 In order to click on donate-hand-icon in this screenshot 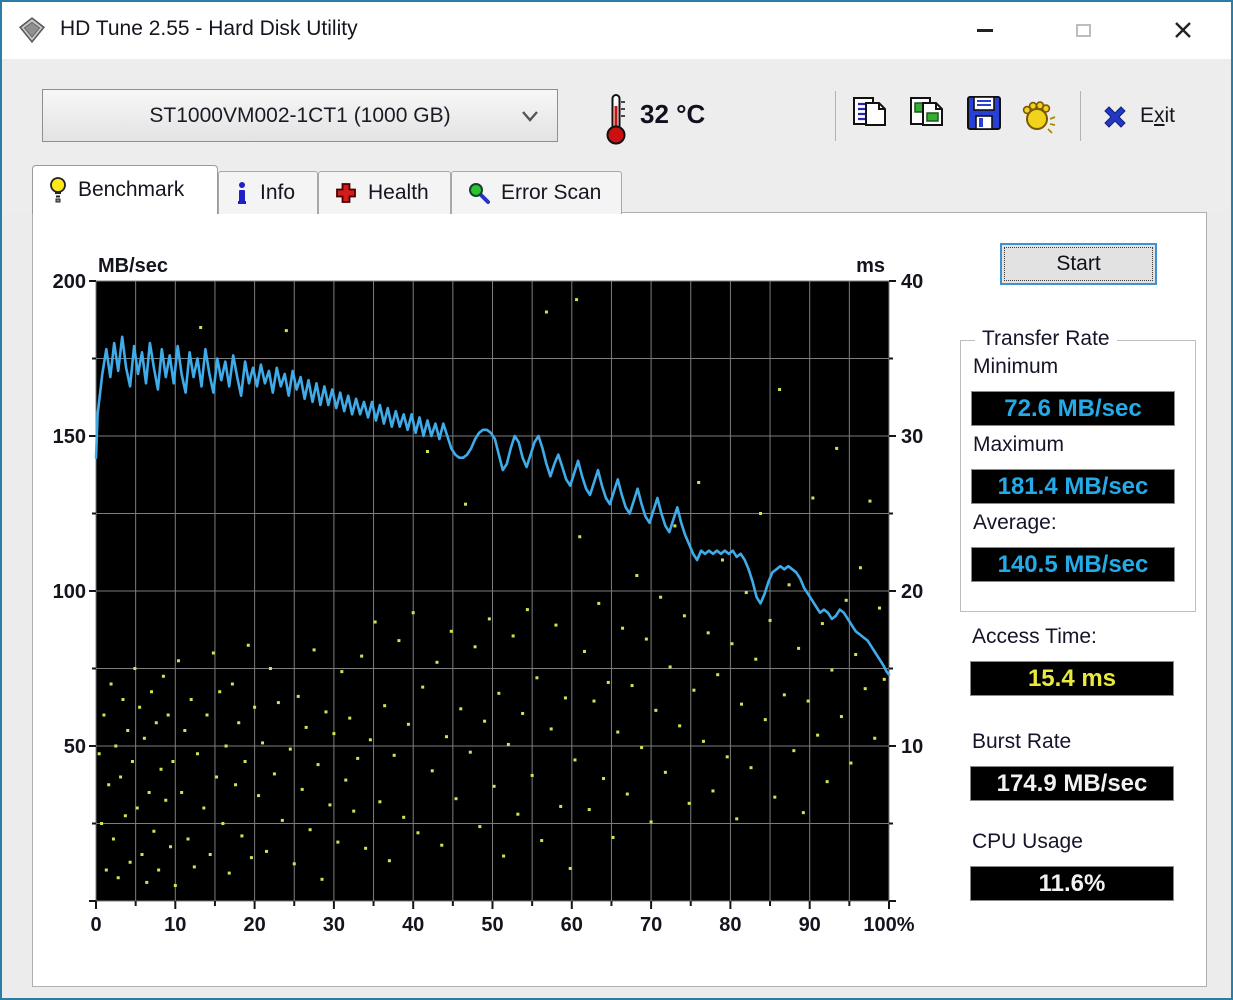, I will do `click(1039, 117)`.